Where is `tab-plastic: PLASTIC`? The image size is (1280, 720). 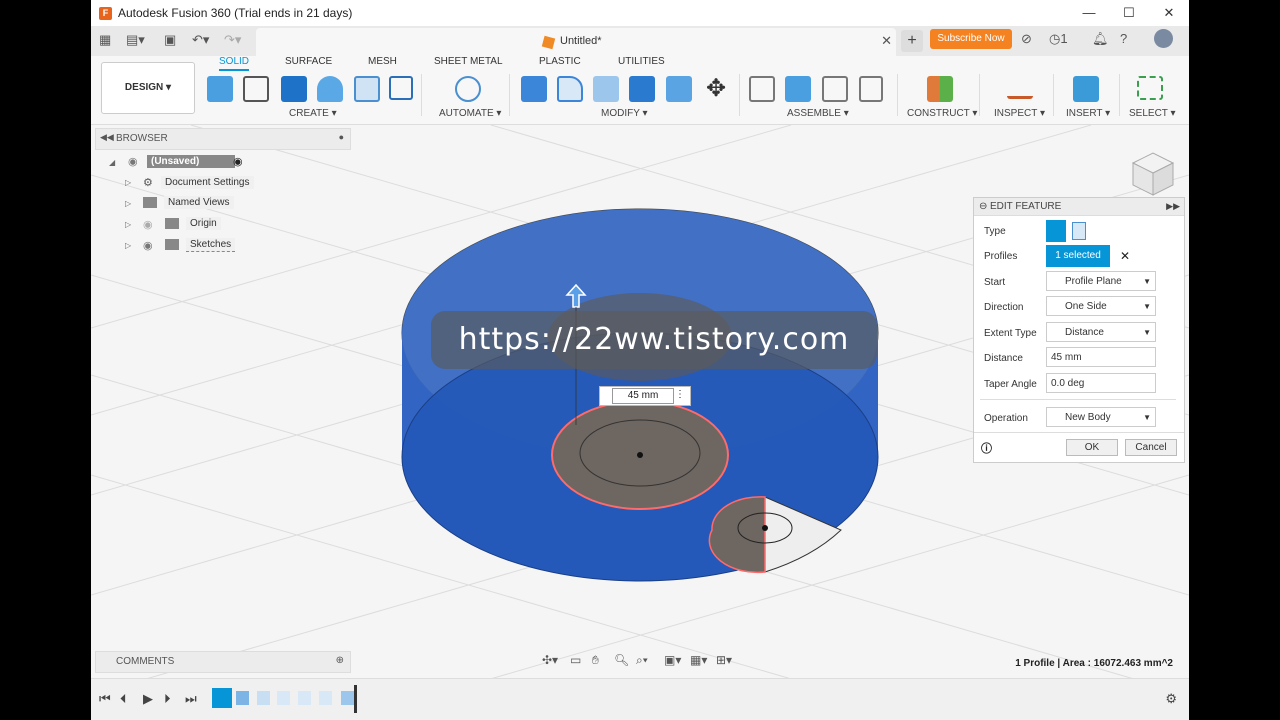
tab-plastic: PLASTIC is located at coordinates (560, 61).